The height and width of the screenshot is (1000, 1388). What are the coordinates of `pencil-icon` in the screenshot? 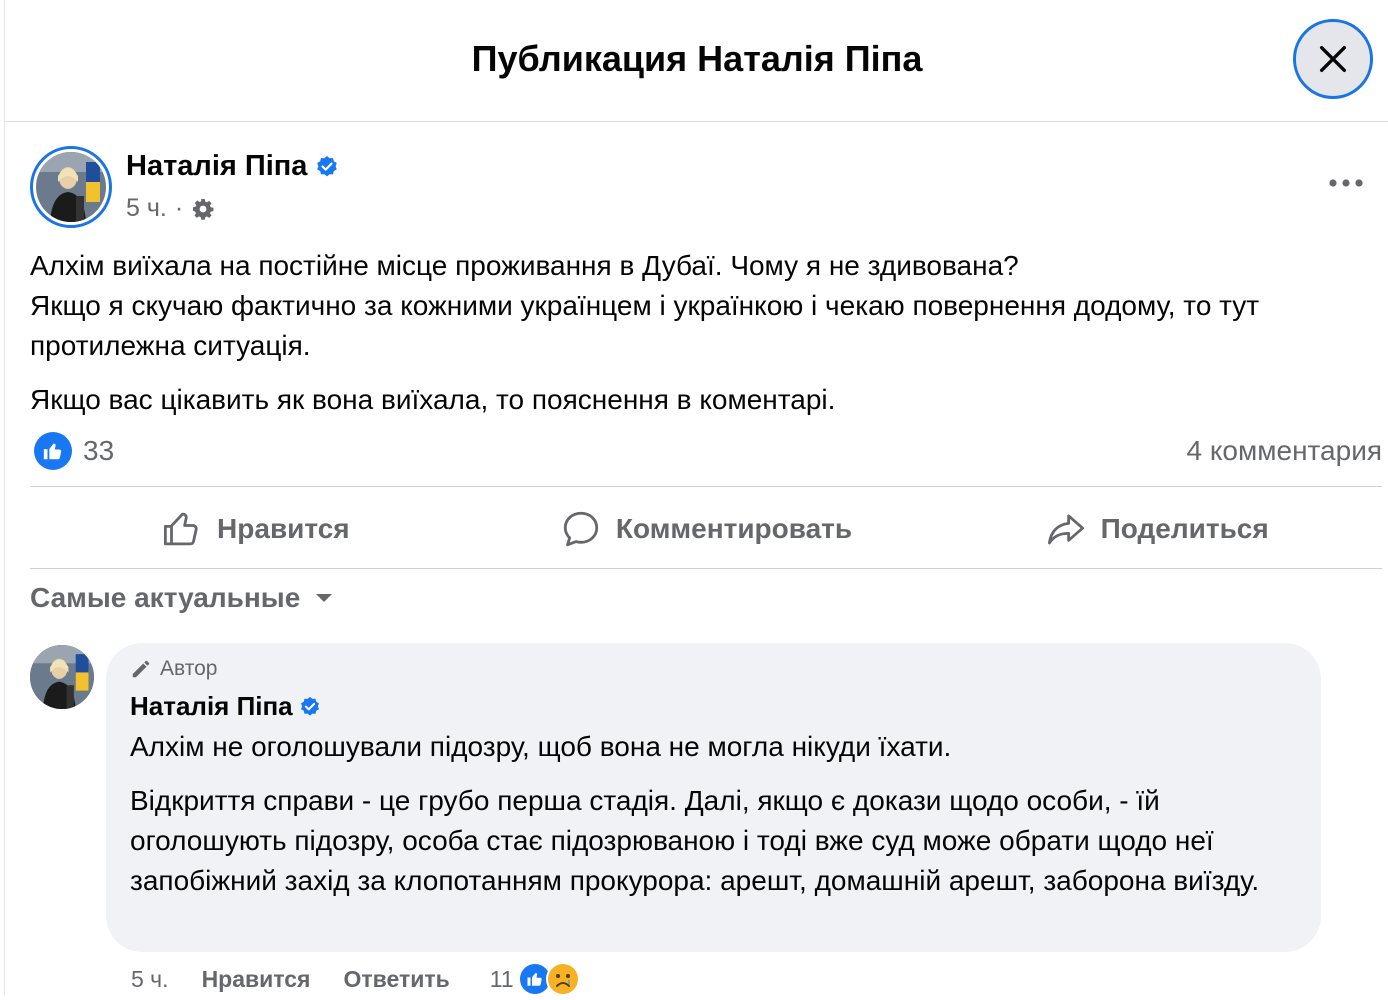 It's located at (141, 669).